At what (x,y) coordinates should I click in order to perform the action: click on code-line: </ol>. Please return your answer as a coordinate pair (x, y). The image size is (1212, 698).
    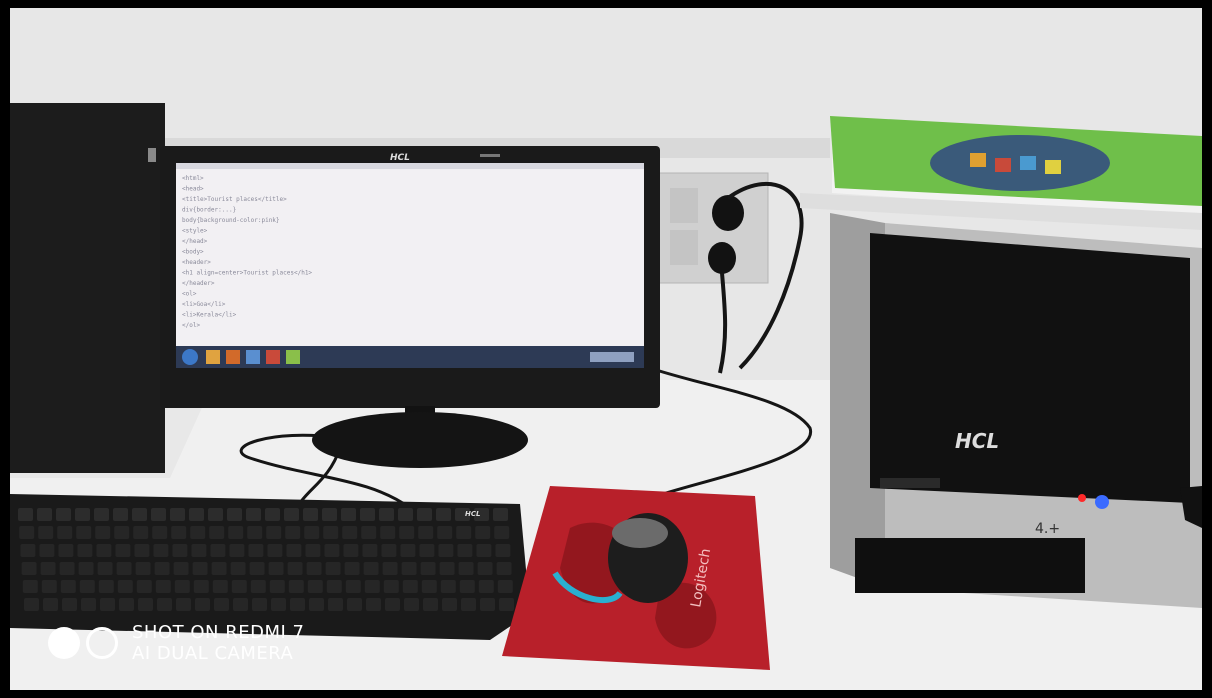
    Looking at the image, I should click on (191, 325).